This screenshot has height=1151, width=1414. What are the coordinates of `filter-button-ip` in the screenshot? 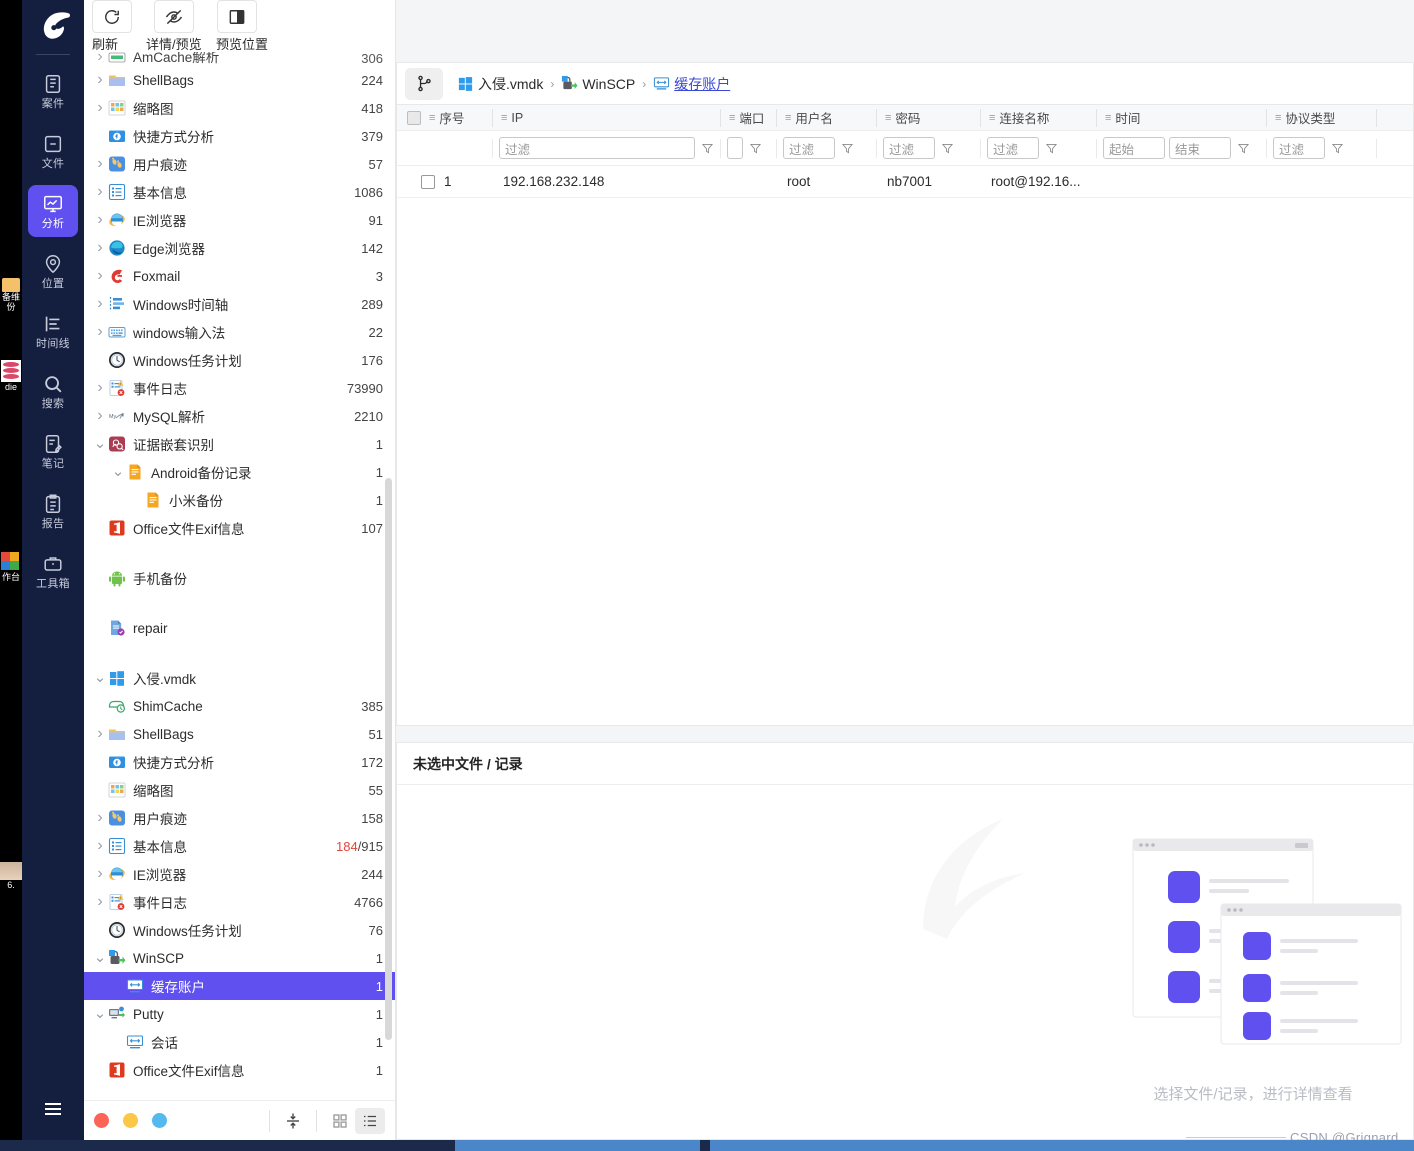 It's located at (707, 148).